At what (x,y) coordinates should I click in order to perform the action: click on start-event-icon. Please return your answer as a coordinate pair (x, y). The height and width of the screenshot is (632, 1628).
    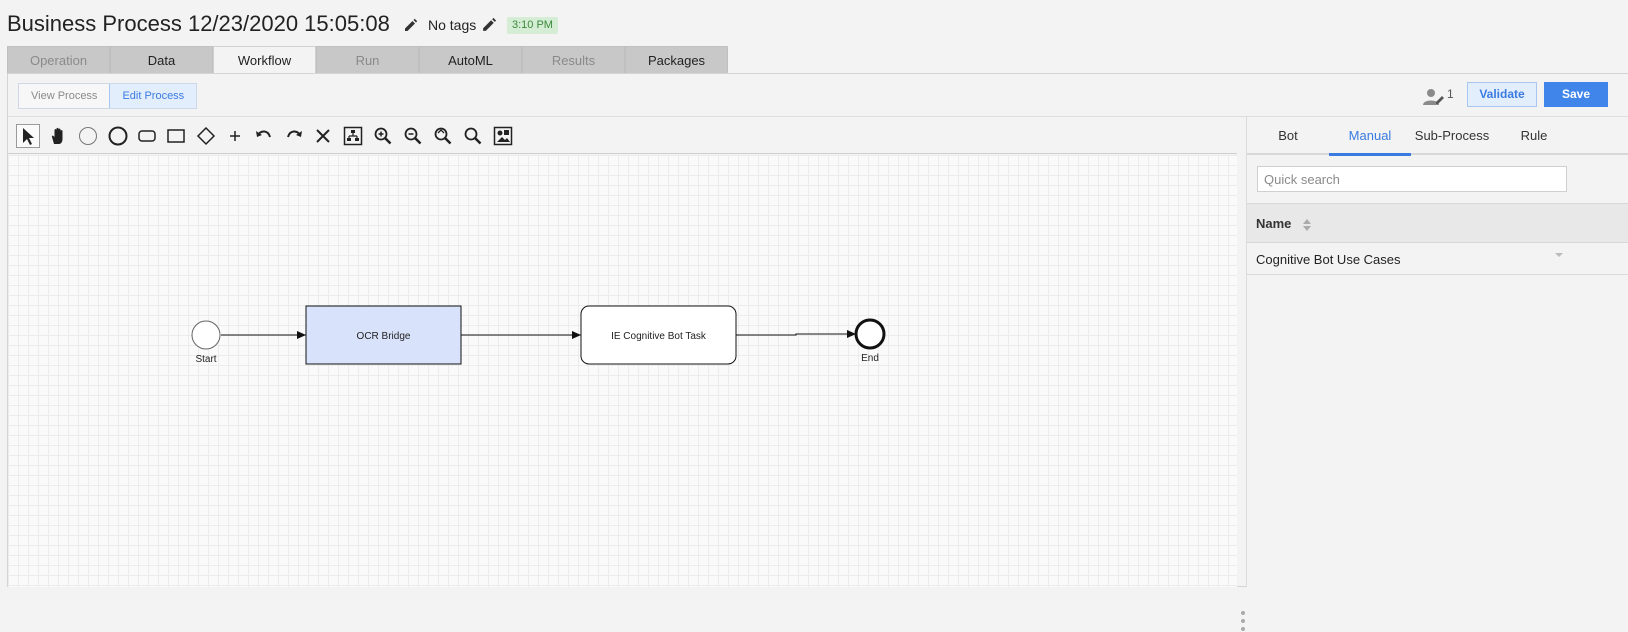
    Looking at the image, I should click on (88, 136).